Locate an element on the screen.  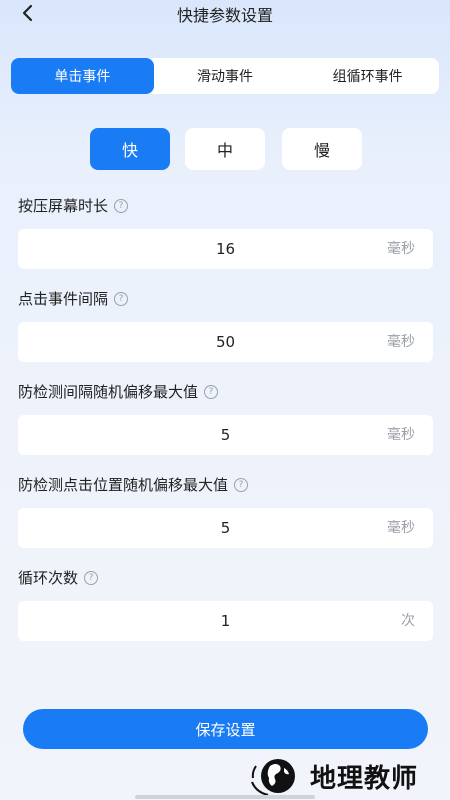
loop-count-value: 1 is located at coordinates (225, 621).